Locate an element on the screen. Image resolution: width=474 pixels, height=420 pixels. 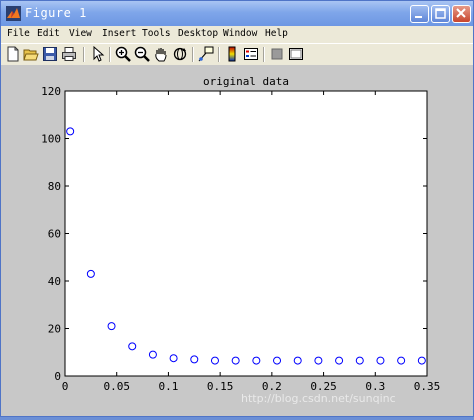
x-tick-label: 0.15 is located at coordinates (220, 386).